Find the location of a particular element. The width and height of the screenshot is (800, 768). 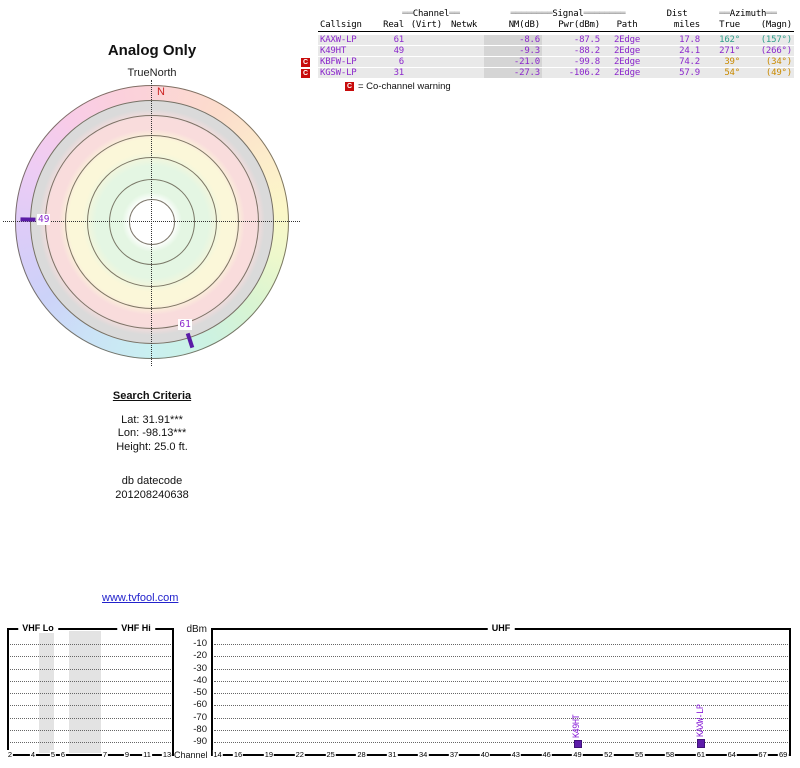

uhf-channel-tick: 40 is located at coordinates (485, 754).